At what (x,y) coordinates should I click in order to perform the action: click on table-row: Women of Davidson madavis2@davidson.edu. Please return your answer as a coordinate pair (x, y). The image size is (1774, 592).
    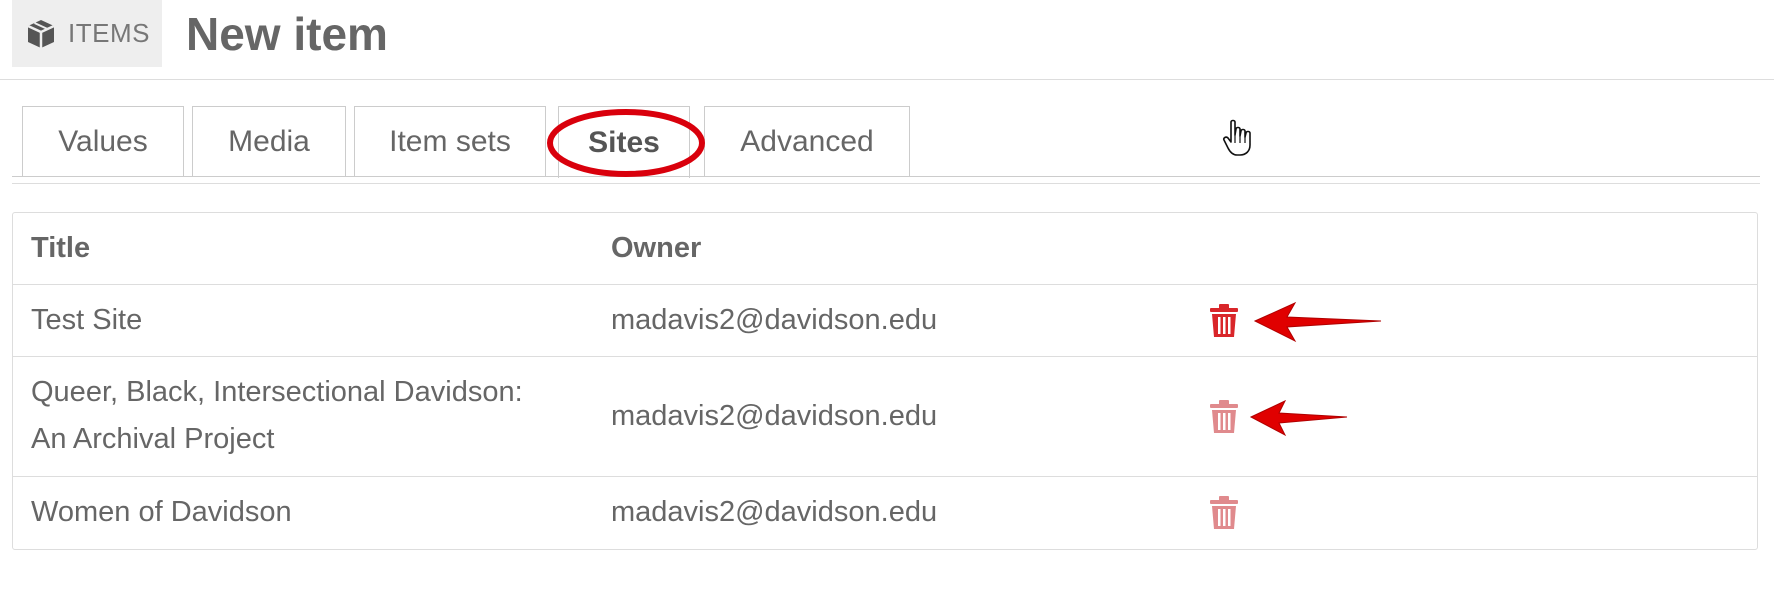
    Looking at the image, I should click on (885, 513).